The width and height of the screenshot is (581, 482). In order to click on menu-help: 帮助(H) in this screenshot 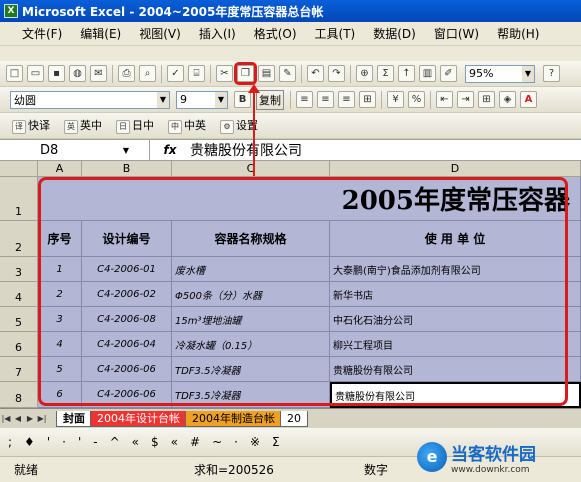, I will do `click(518, 33)`.